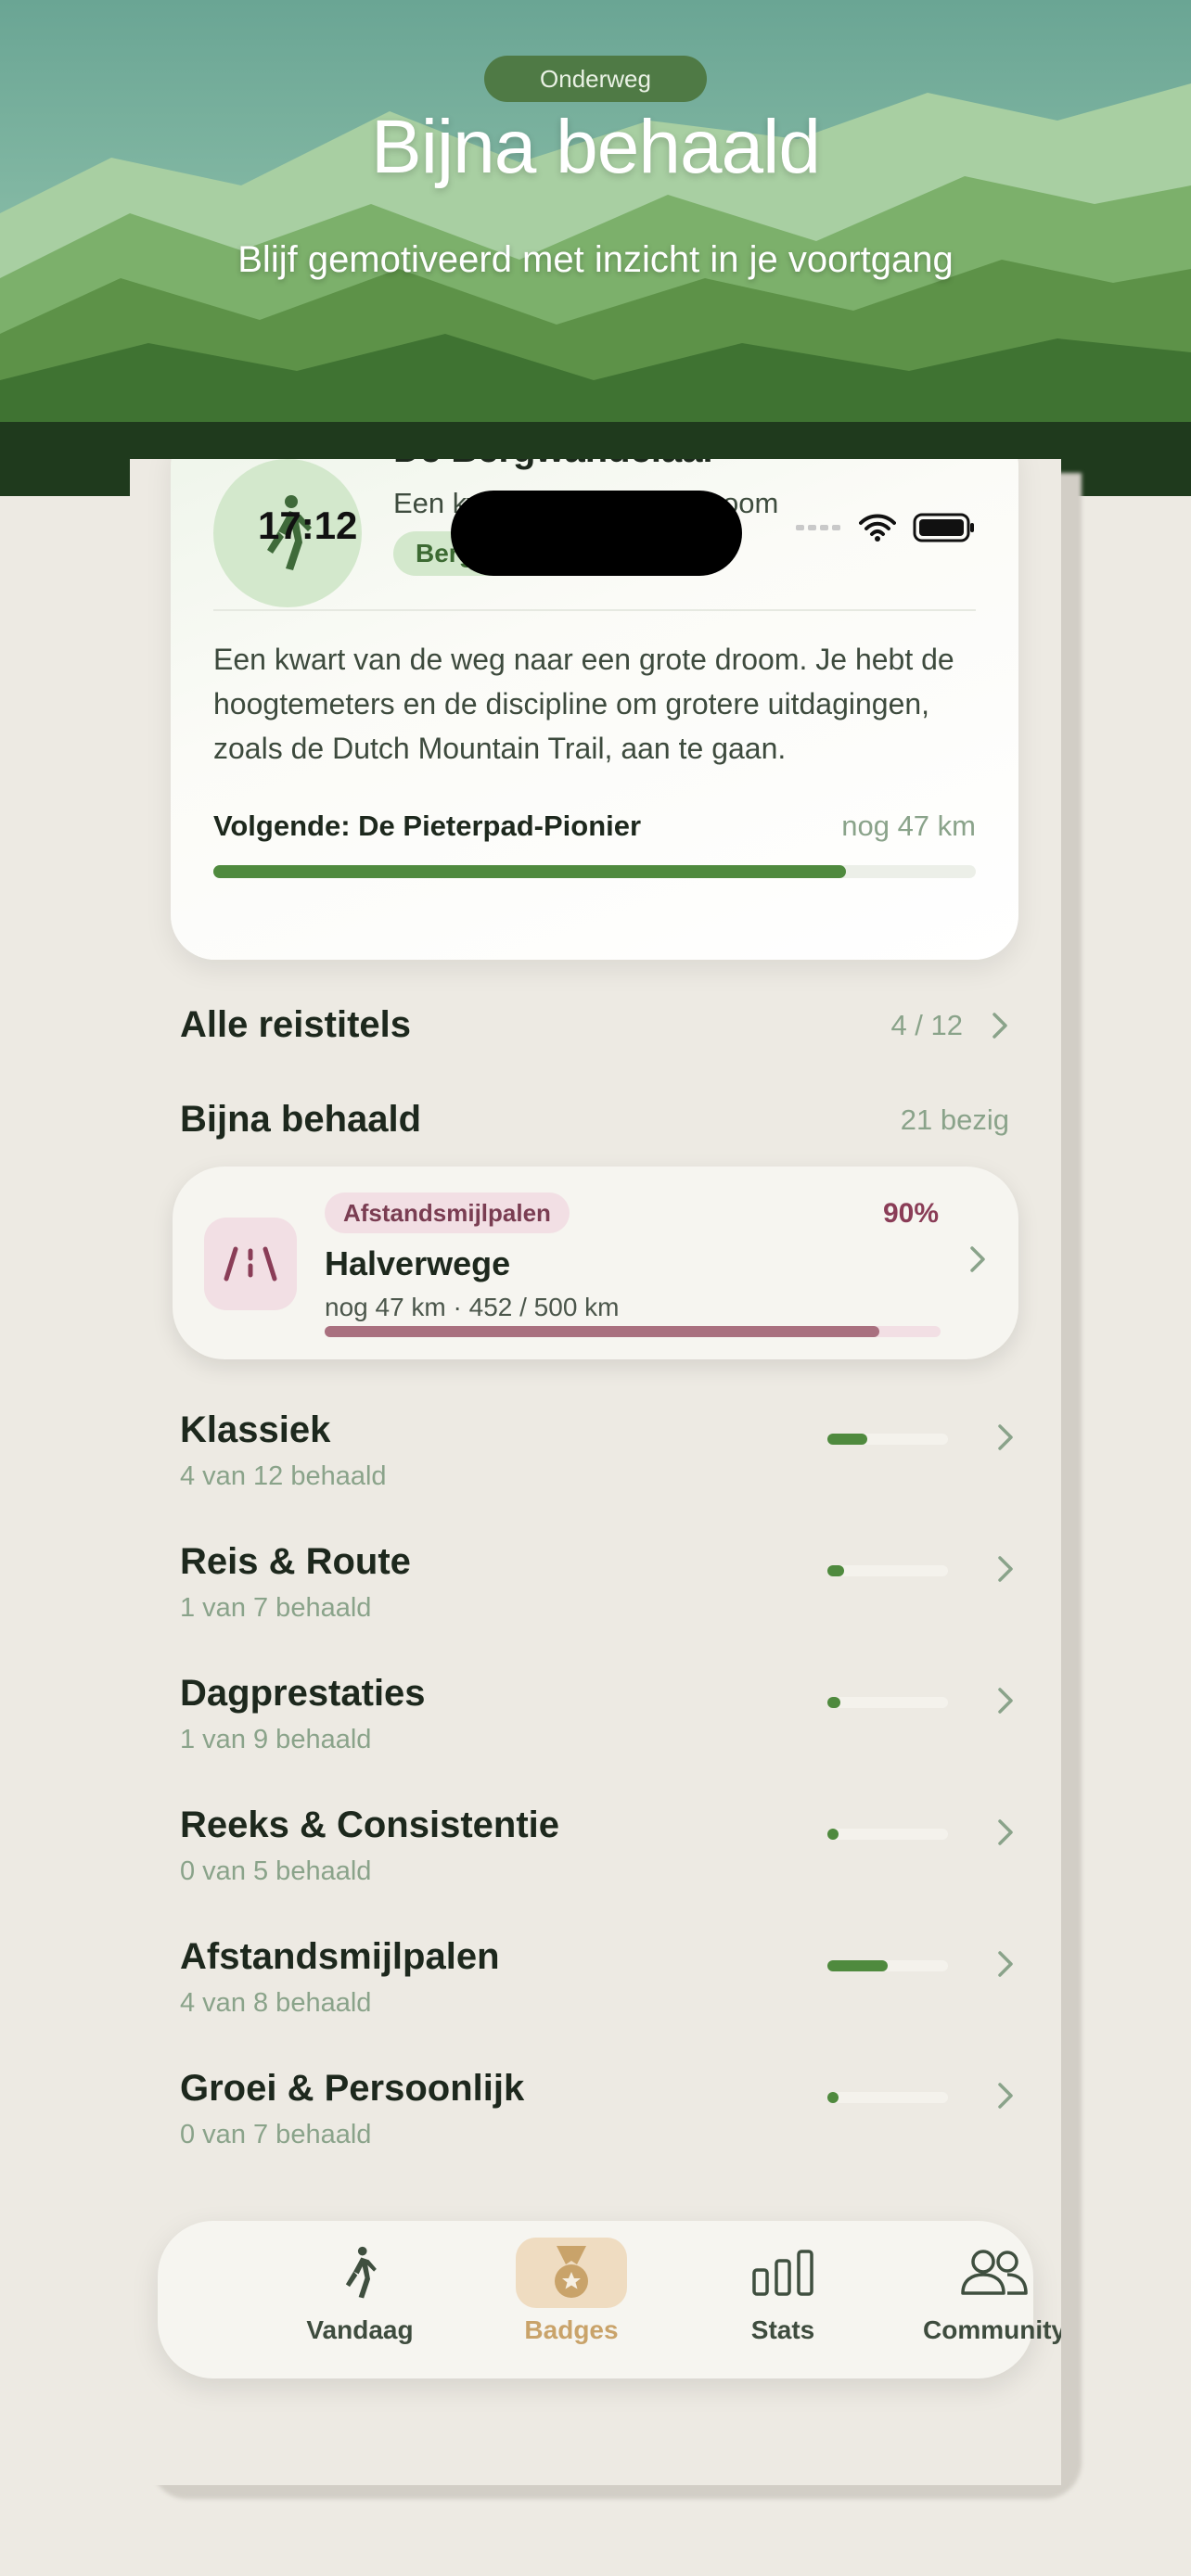 This screenshot has height=2576, width=1191. Describe the element at coordinates (301, 1119) in the screenshot. I see `near-section-title: Bijna behaald` at that location.